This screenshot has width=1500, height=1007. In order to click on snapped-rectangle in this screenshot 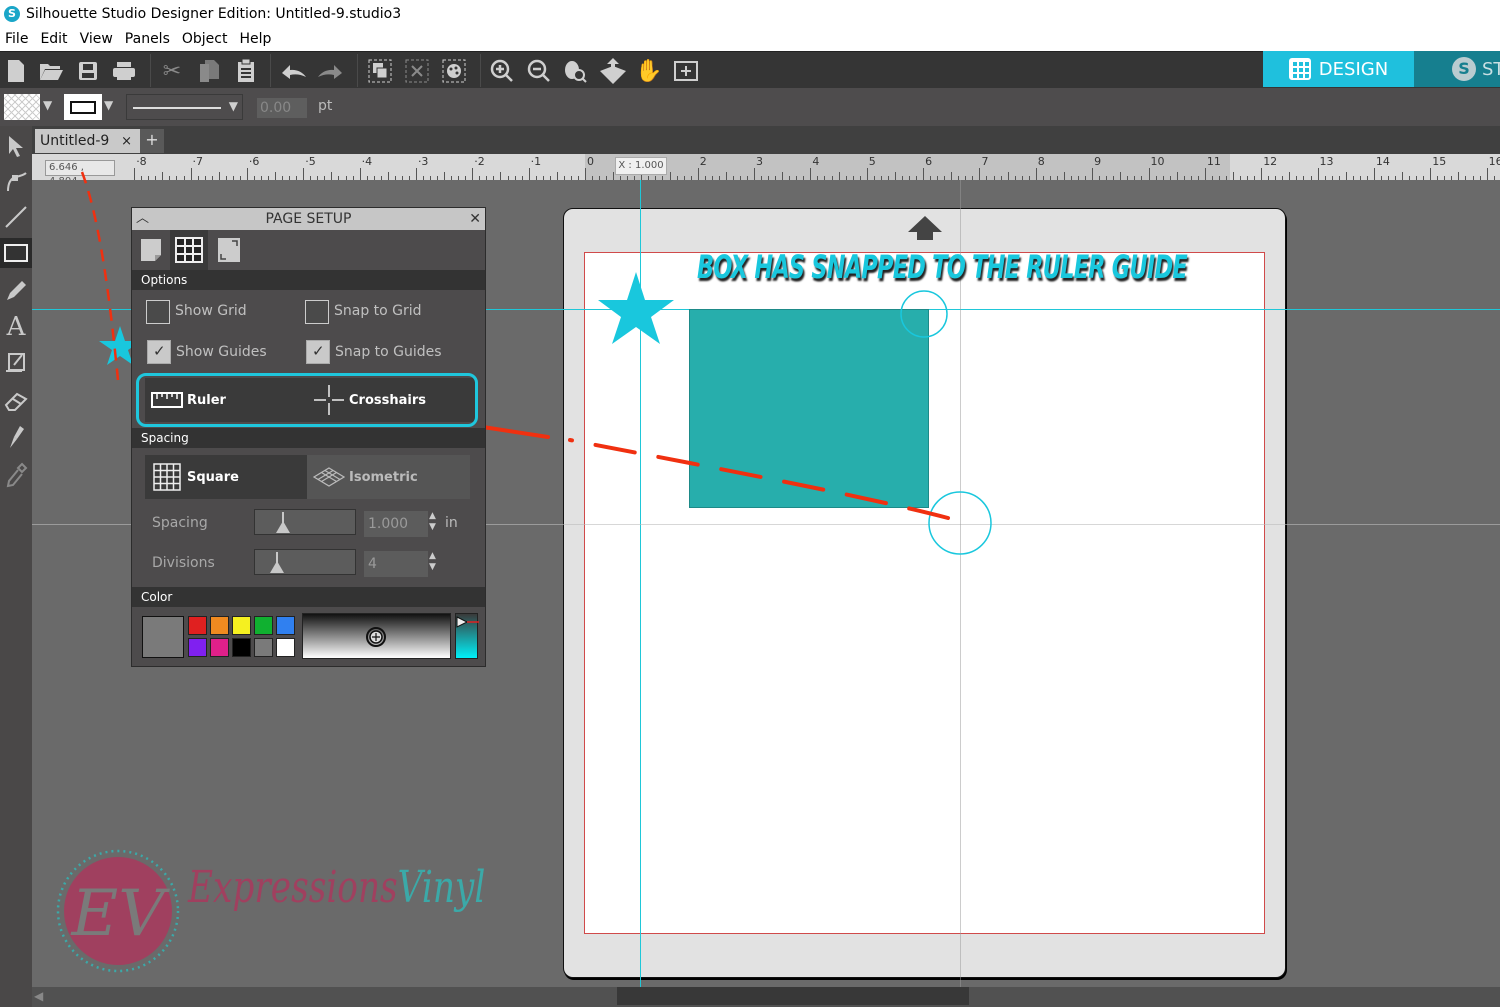, I will do `click(809, 408)`.